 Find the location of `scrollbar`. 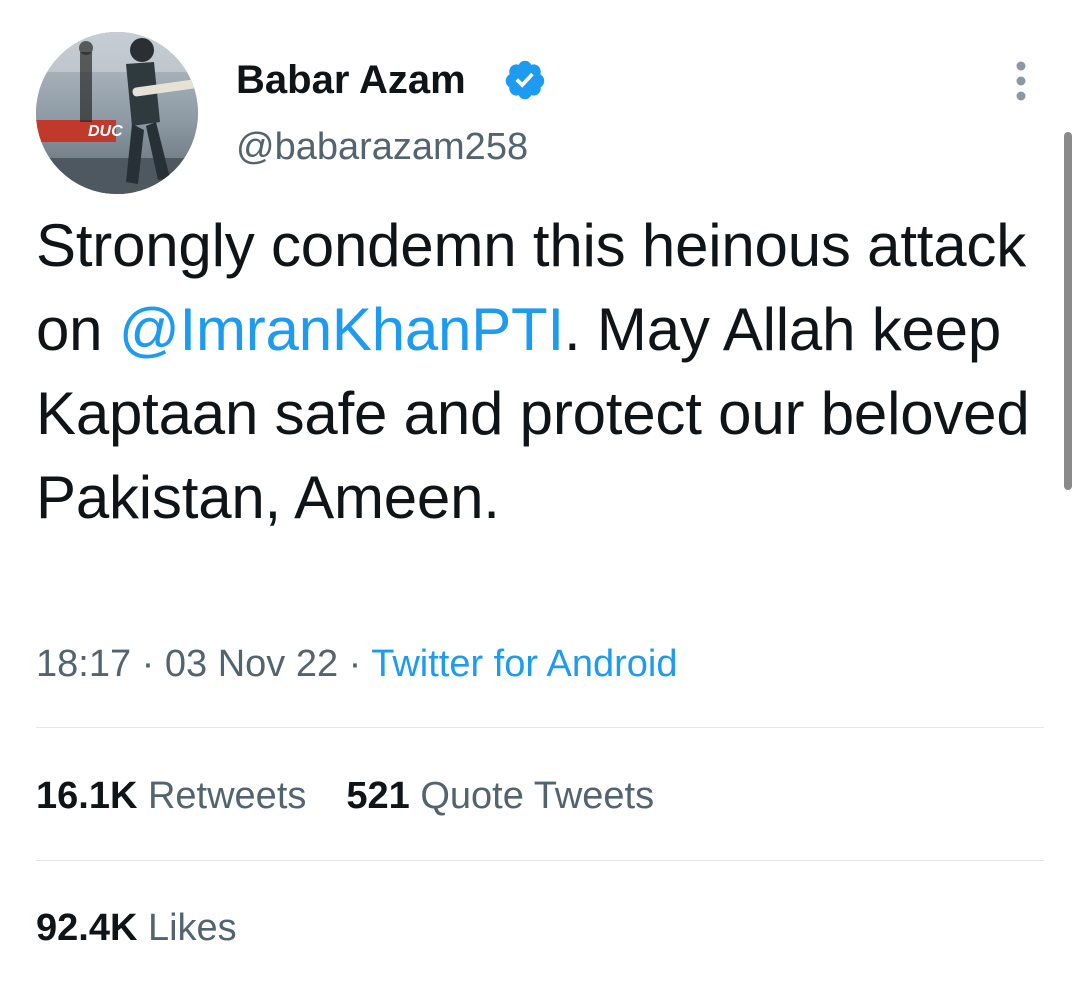

scrollbar is located at coordinates (1068, 311).